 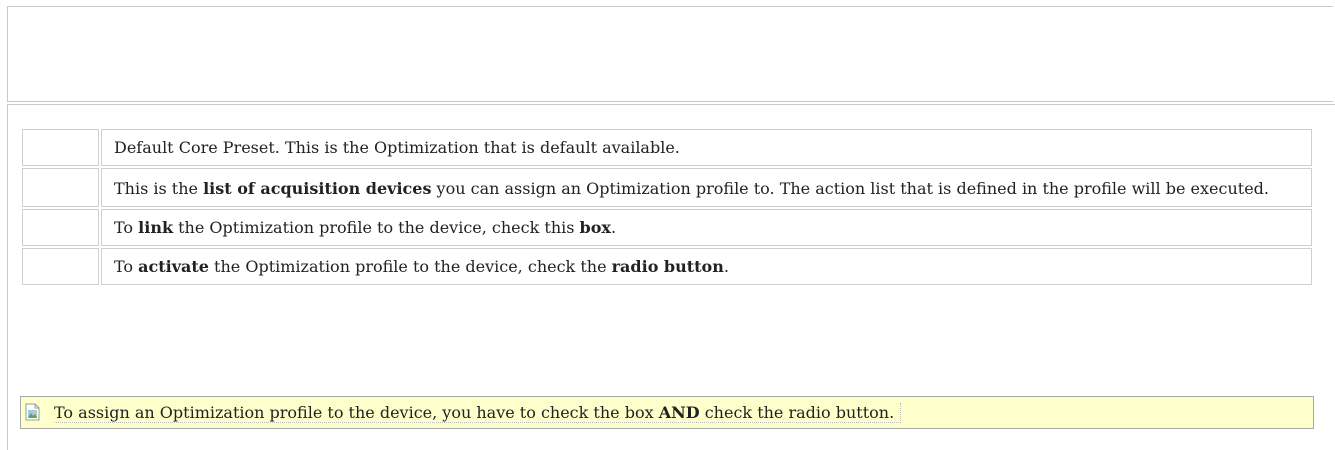 What do you see at coordinates (797, 412) in the screenshot?
I see `note-text-part: check the radio button.` at bounding box center [797, 412].